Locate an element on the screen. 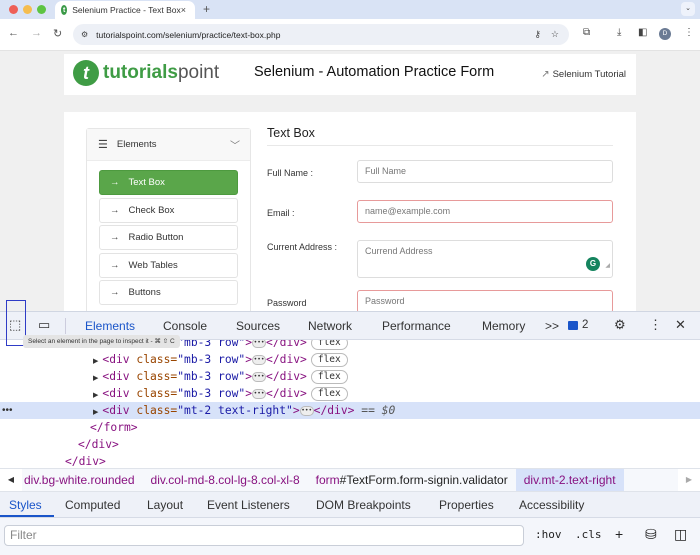 The image size is (700, 555). profile-avatar: D is located at coordinates (665, 34).